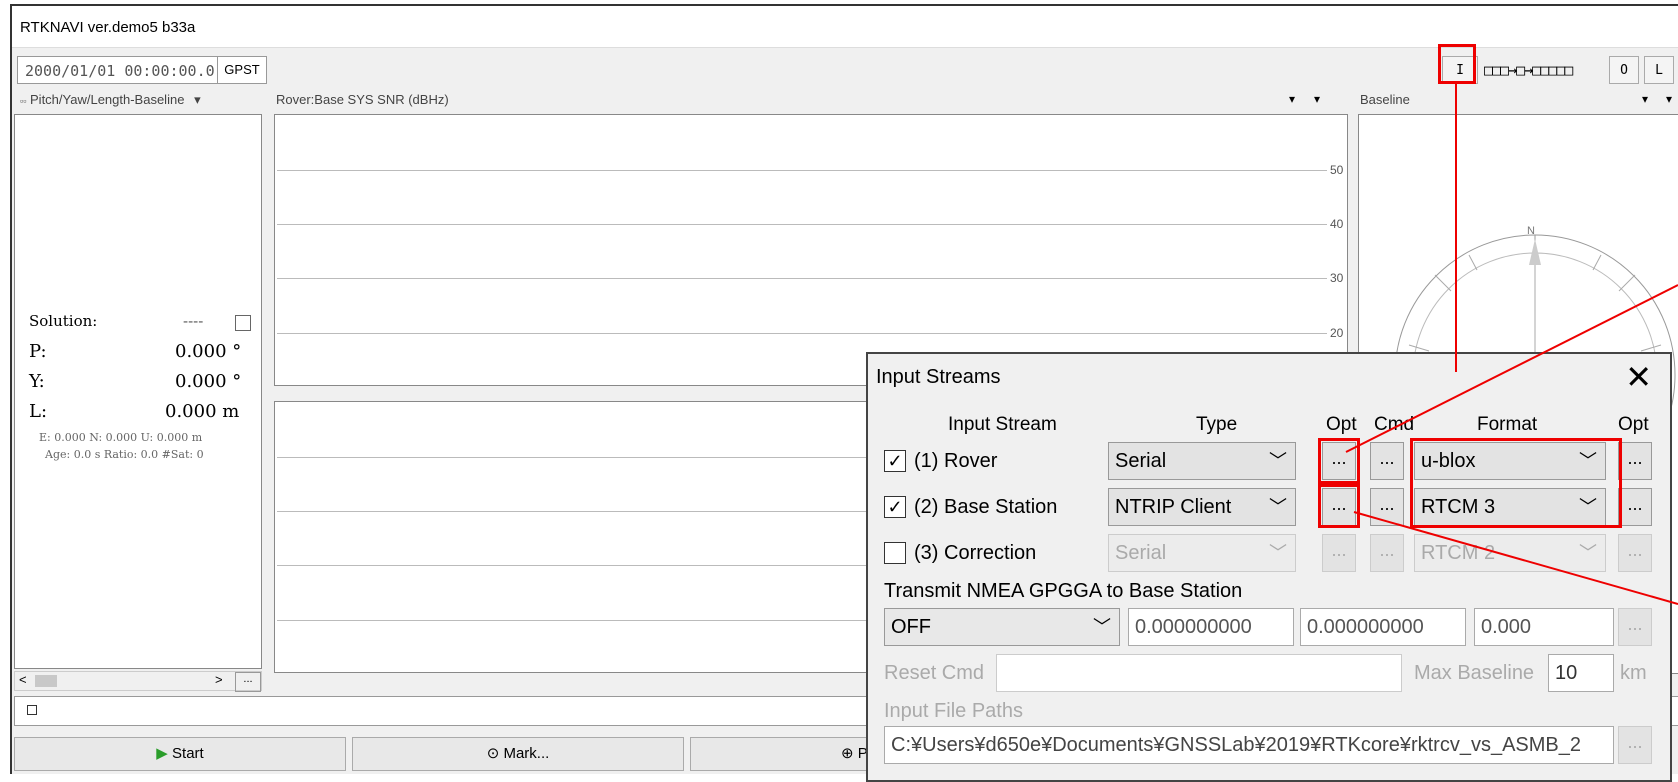 The image size is (1678, 782). I want to click on annotation-lines, so click(1511, 344).